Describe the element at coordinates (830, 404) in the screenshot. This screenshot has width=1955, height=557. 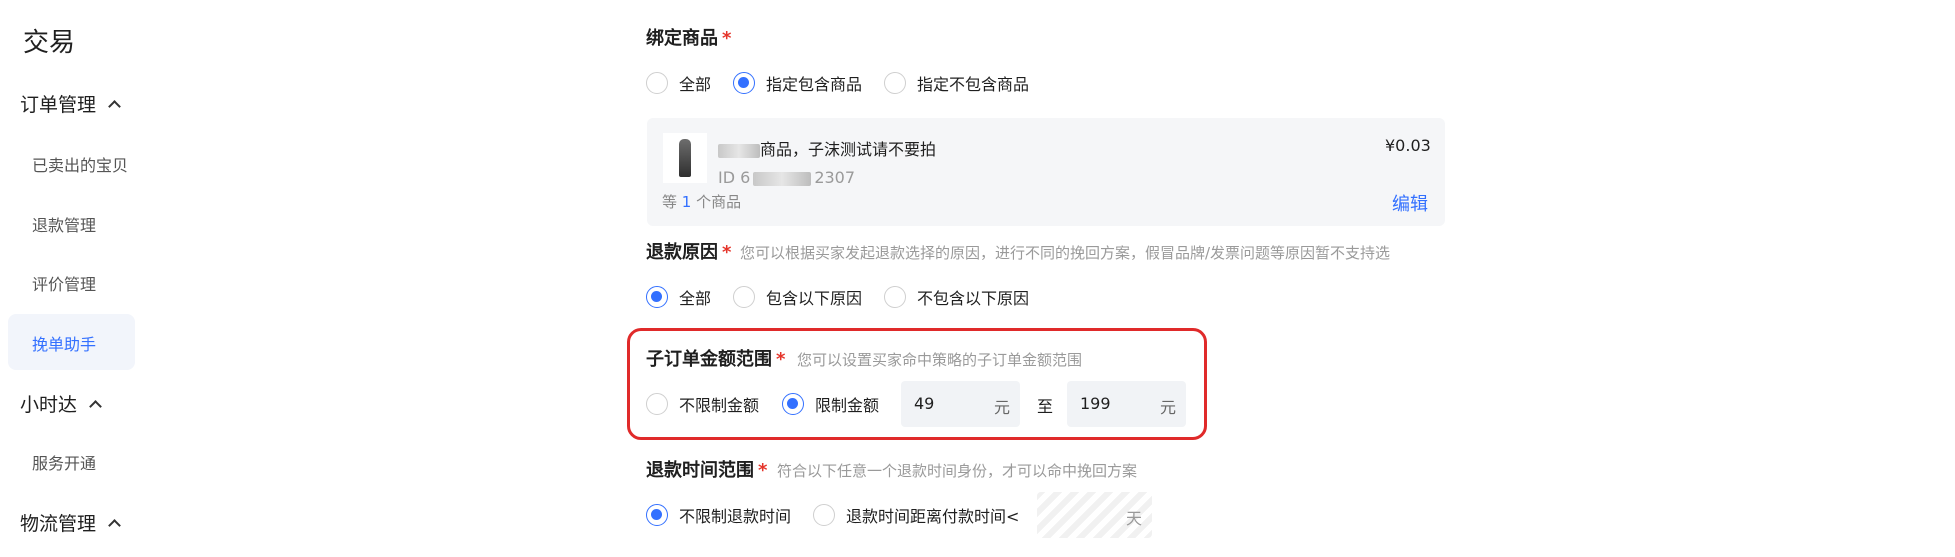
I see `radio-amount-limited: 限制金额` at that location.